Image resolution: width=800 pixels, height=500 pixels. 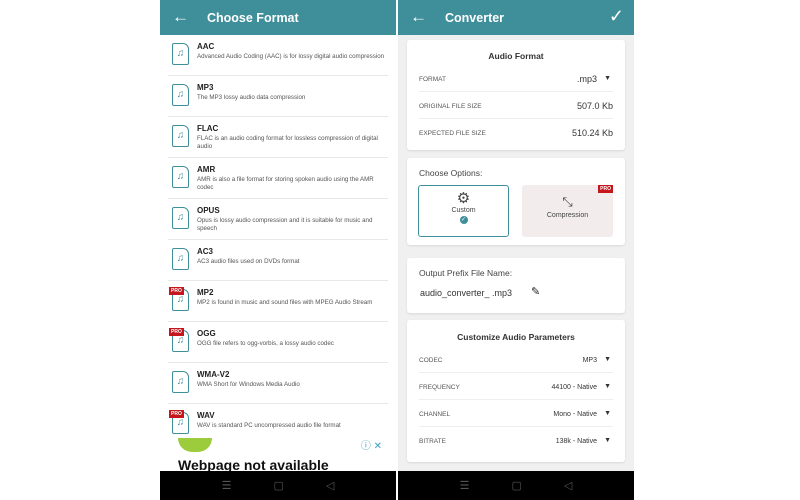 I want to click on format-name: MP2, so click(x=205, y=292).